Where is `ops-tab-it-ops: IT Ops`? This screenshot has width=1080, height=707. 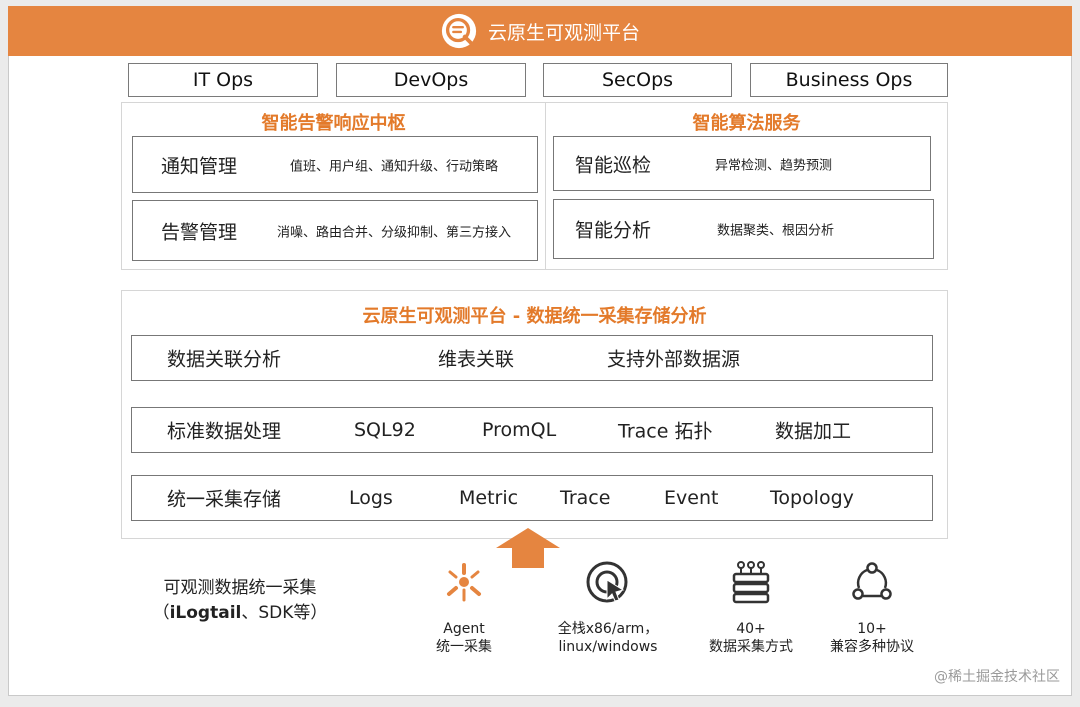
ops-tab-it-ops: IT Ops is located at coordinates (223, 80).